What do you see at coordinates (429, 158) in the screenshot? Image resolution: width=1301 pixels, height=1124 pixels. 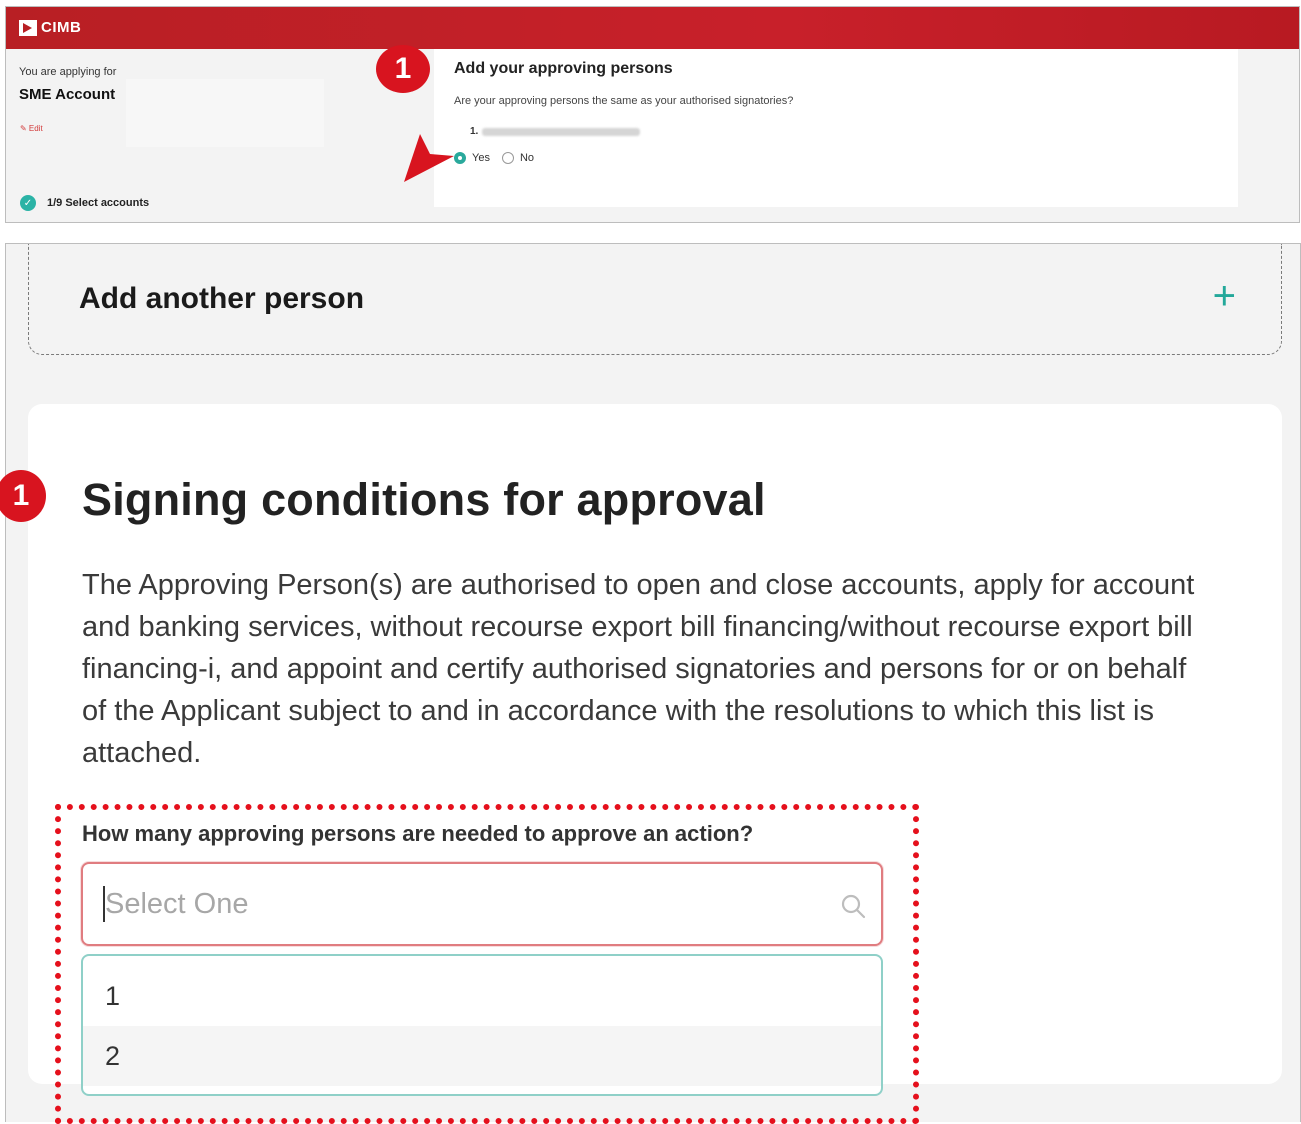 I see `pointer-arrow-icon` at bounding box center [429, 158].